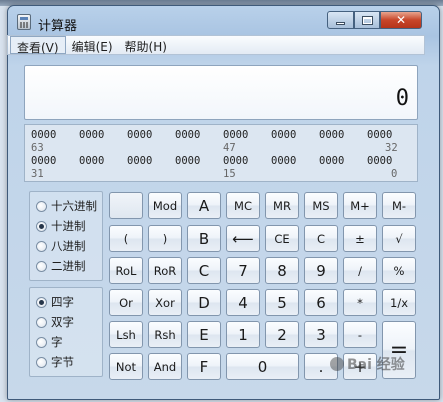  I want to click on close-paren-button: ), so click(165, 238).